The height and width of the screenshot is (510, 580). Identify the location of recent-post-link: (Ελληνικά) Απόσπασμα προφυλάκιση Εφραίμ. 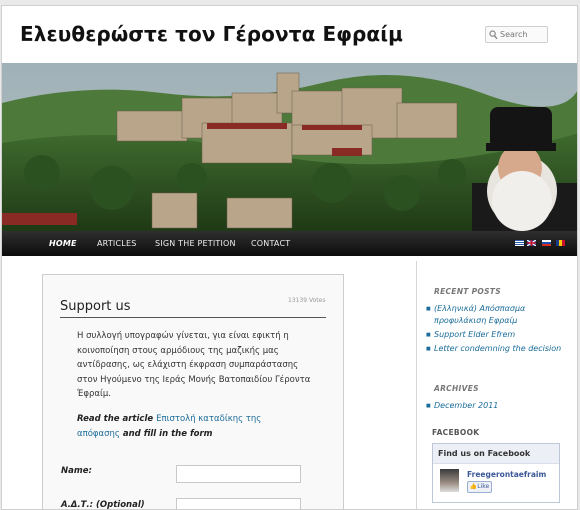
(495, 315).